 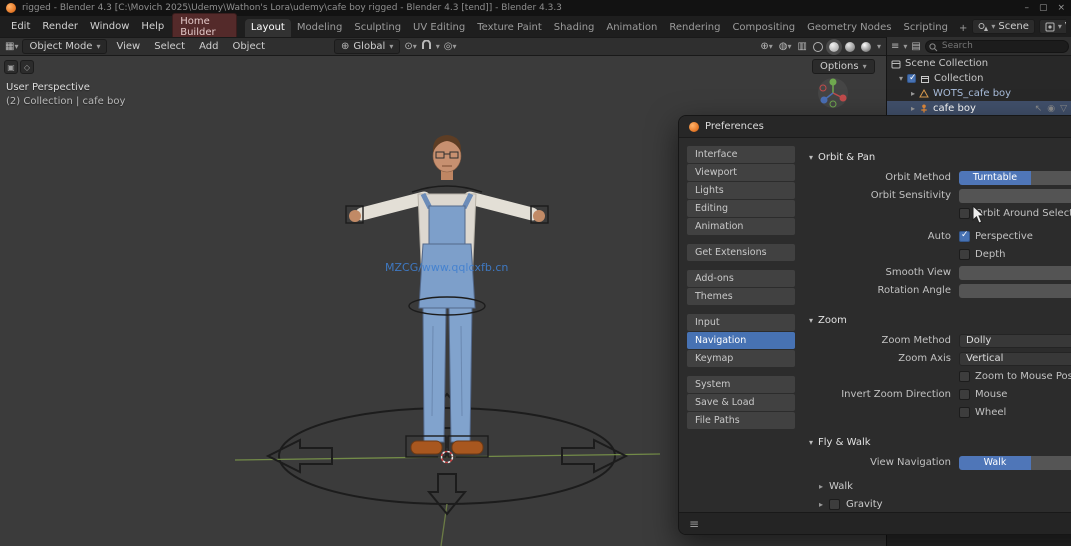 I want to click on zoom-method-dropdown: Dolly, so click(x=1015, y=340).